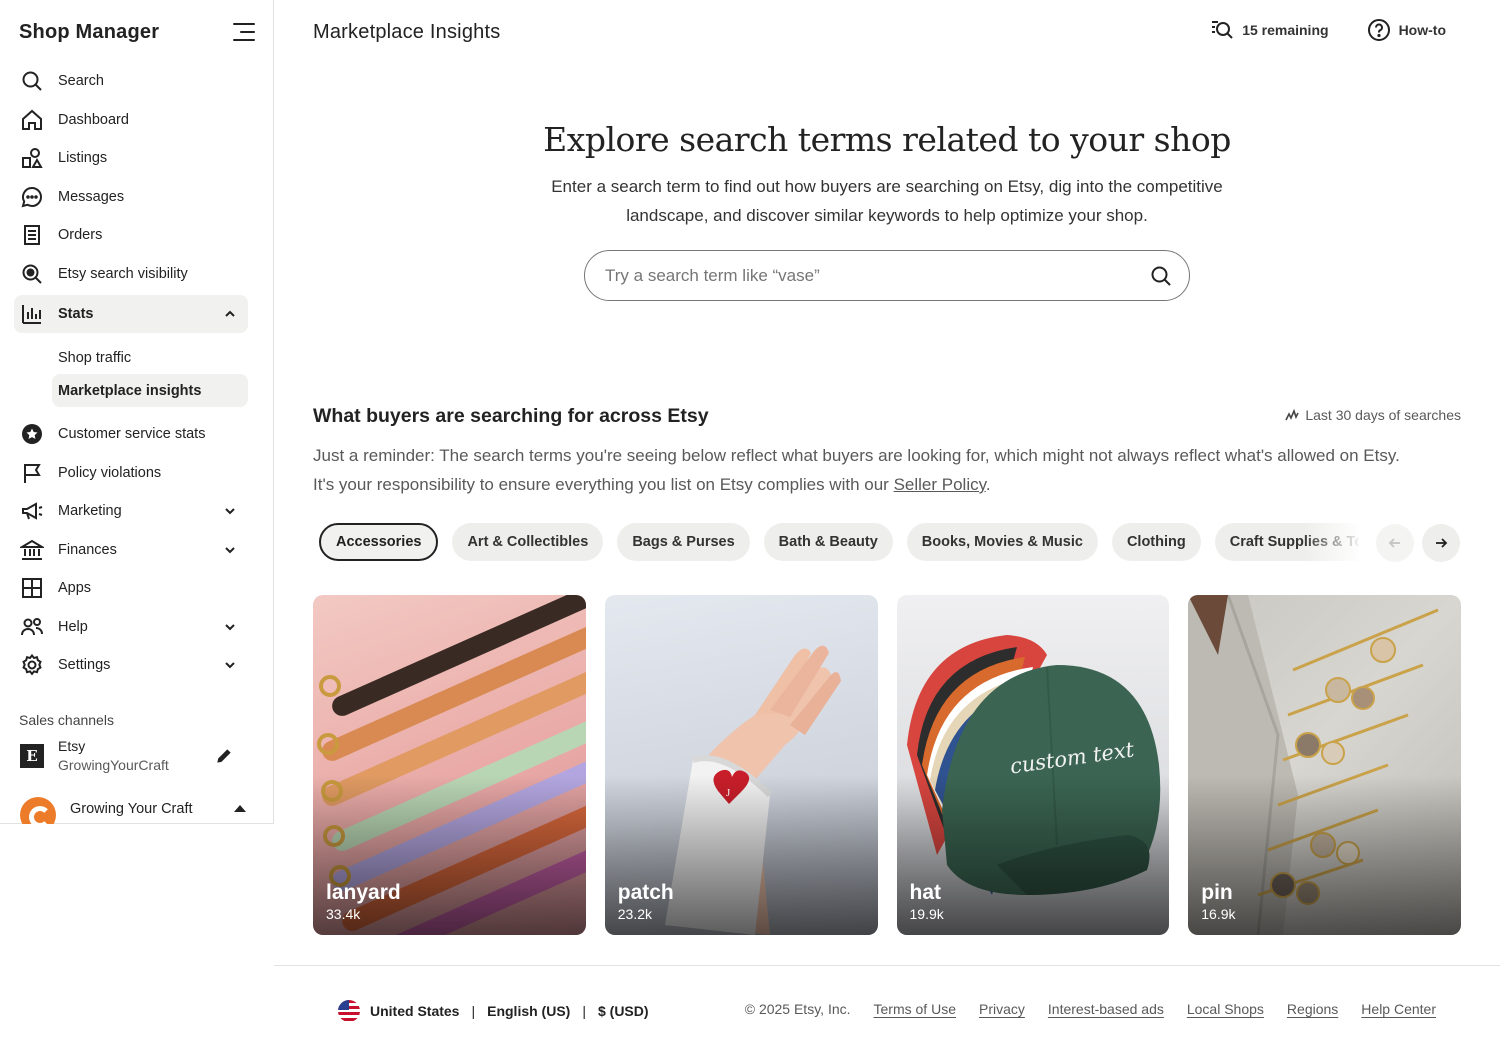 This screenshot has height=1051, width=1500. Describe the element at coordinates (131, 81) in the screenshot. I see `sidebar-item-search: Search` at that location.